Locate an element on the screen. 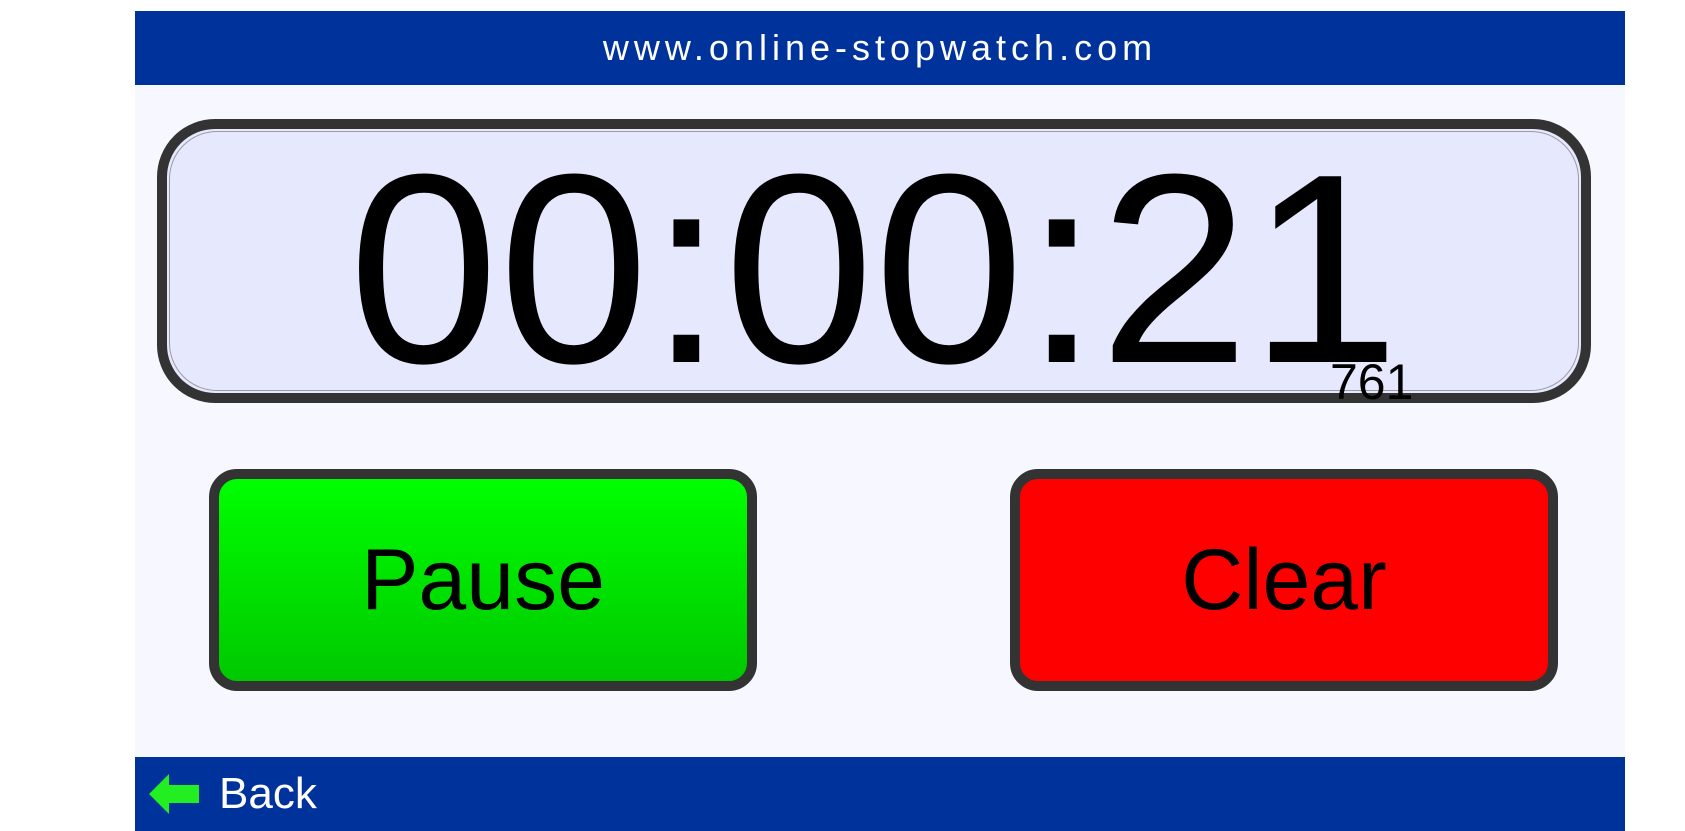  clear-button: Clear is located at coordinates (1284, 580).